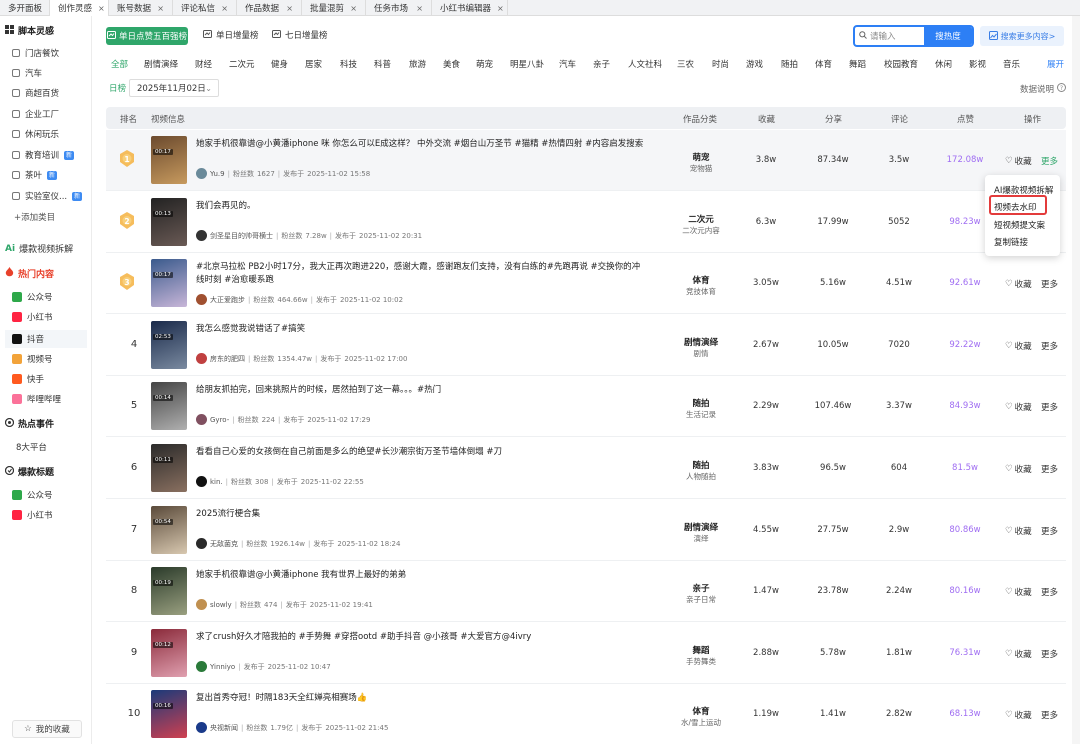  Describe the element at coordinates (421, 329) in the screenshot. I see `video-title: 我怎么感觉我说错话了#搞笑` at that location.